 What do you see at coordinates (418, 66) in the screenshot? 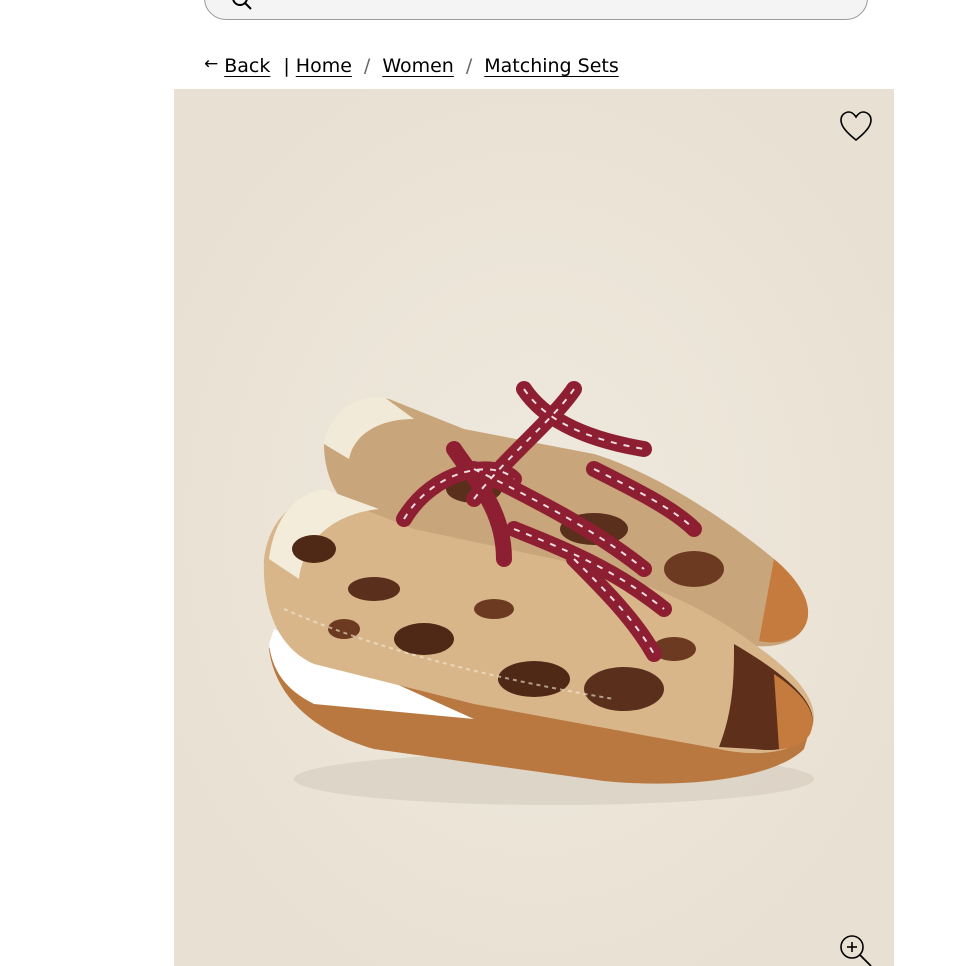
I see `breadcrumb-women: Women` at bounding box center [418, 66].